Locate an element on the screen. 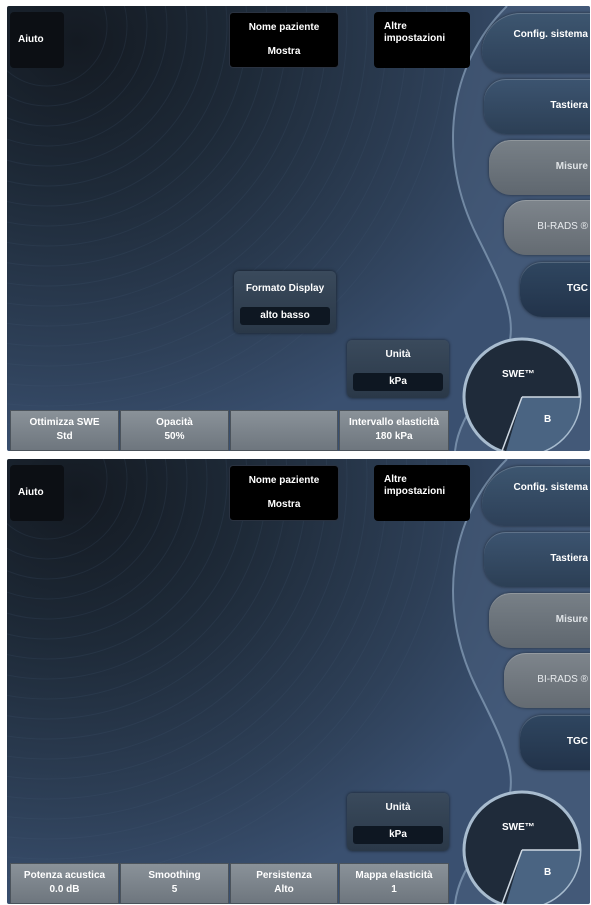 The image size is (591, 905). control-value: 5 is located at coordinates (174, 889).